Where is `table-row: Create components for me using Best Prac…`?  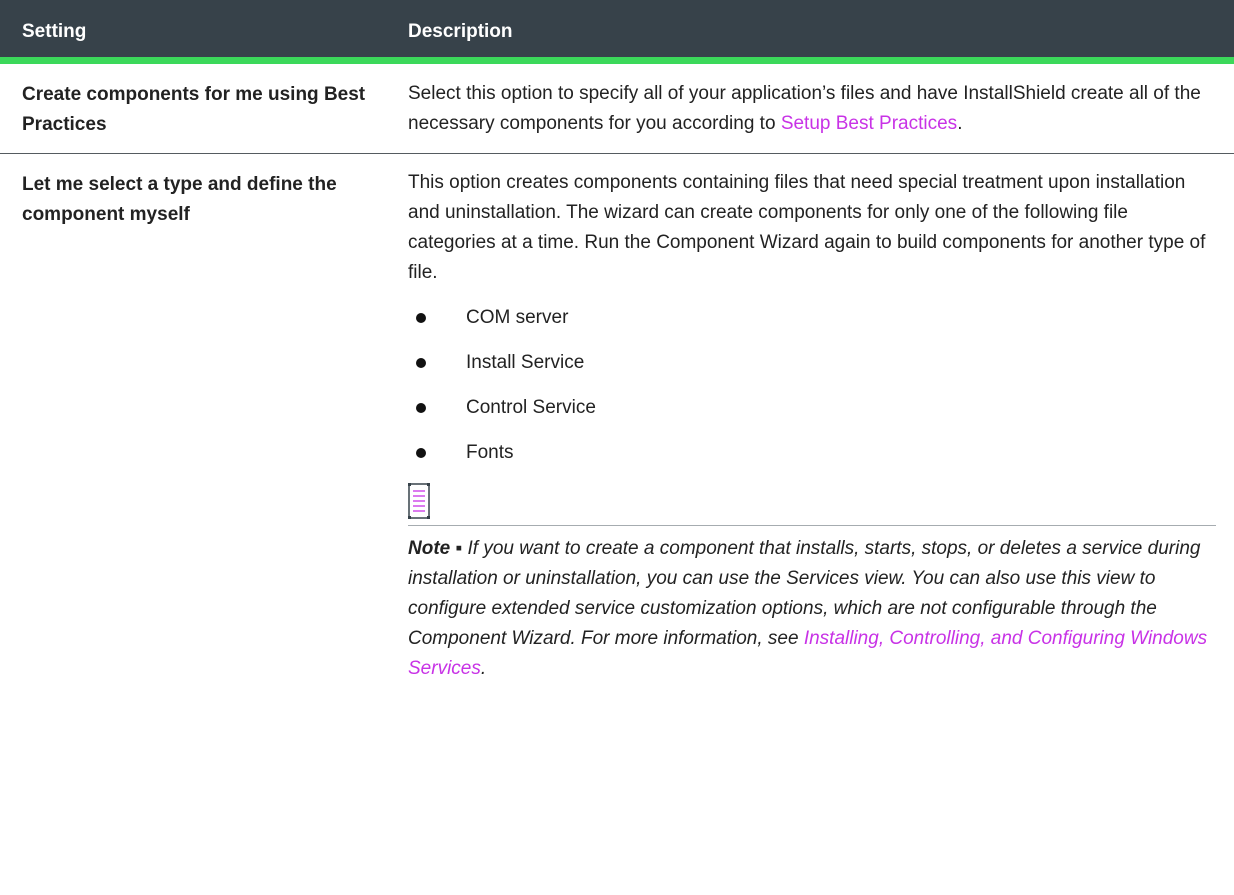 table-row: Create components for me using Best Prac… is located at coordinates (617, 109).